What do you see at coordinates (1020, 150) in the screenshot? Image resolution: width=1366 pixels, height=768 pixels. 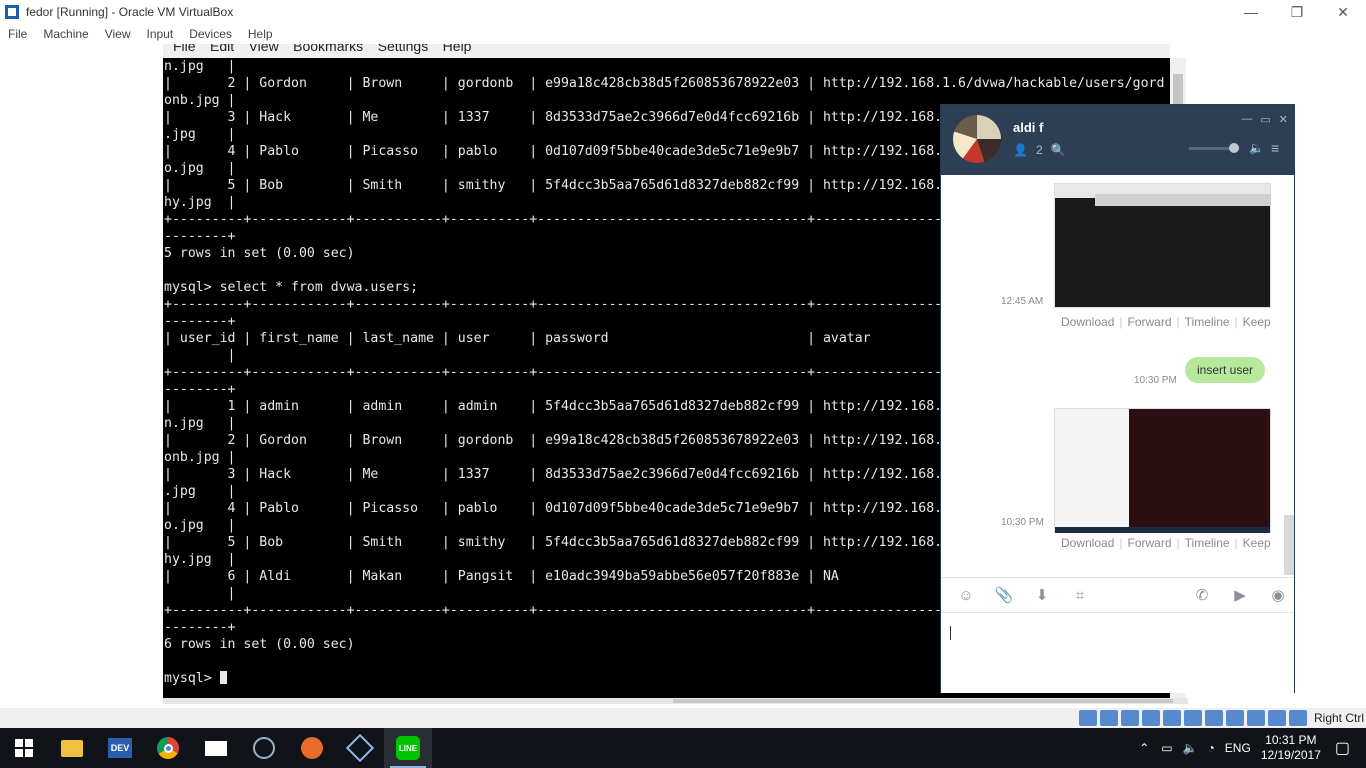 I see `members-icon: 👤` at bounding box center [1020, 150].